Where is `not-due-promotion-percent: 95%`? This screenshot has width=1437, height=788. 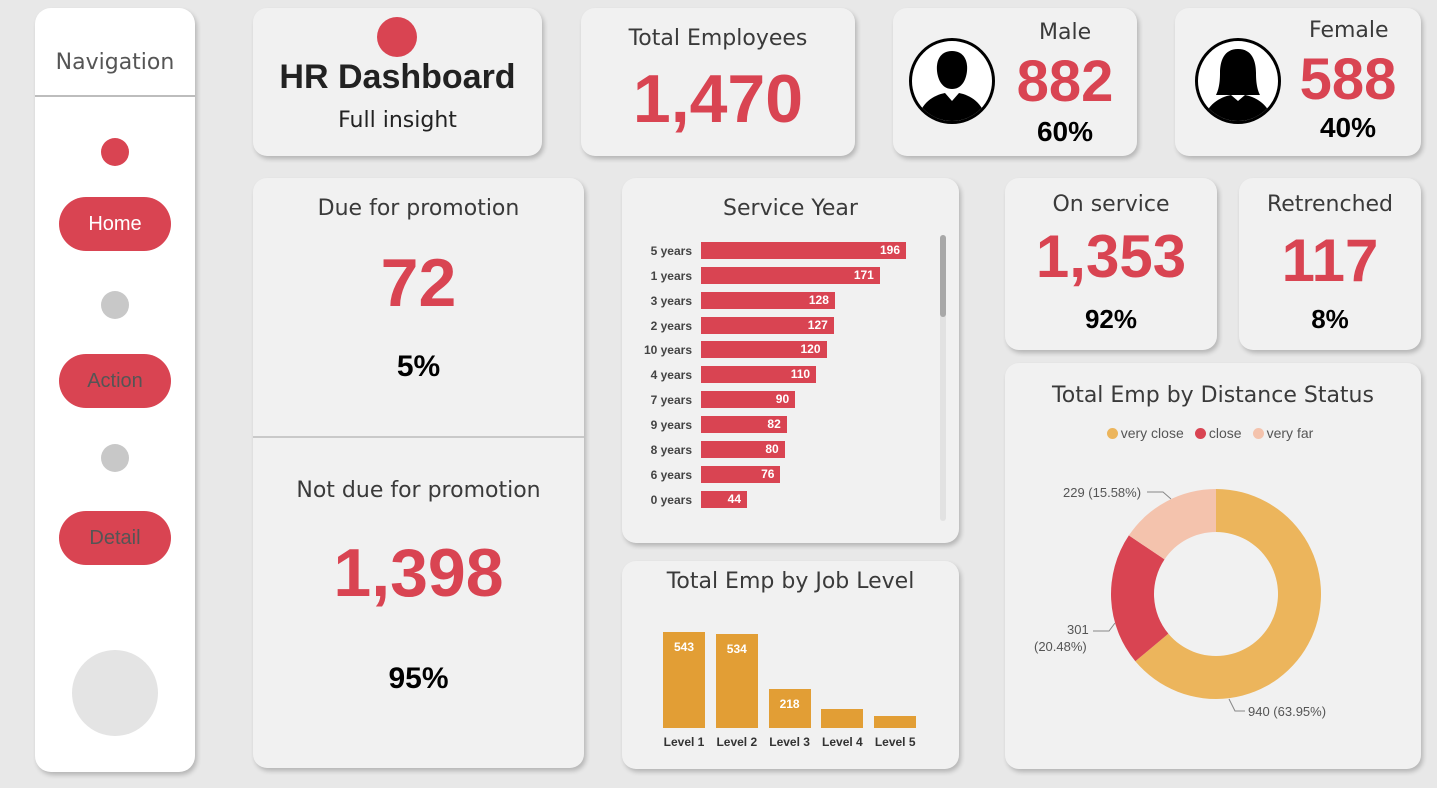 not-due-promotion-percent: 95% is located at coordinates (418, 678).